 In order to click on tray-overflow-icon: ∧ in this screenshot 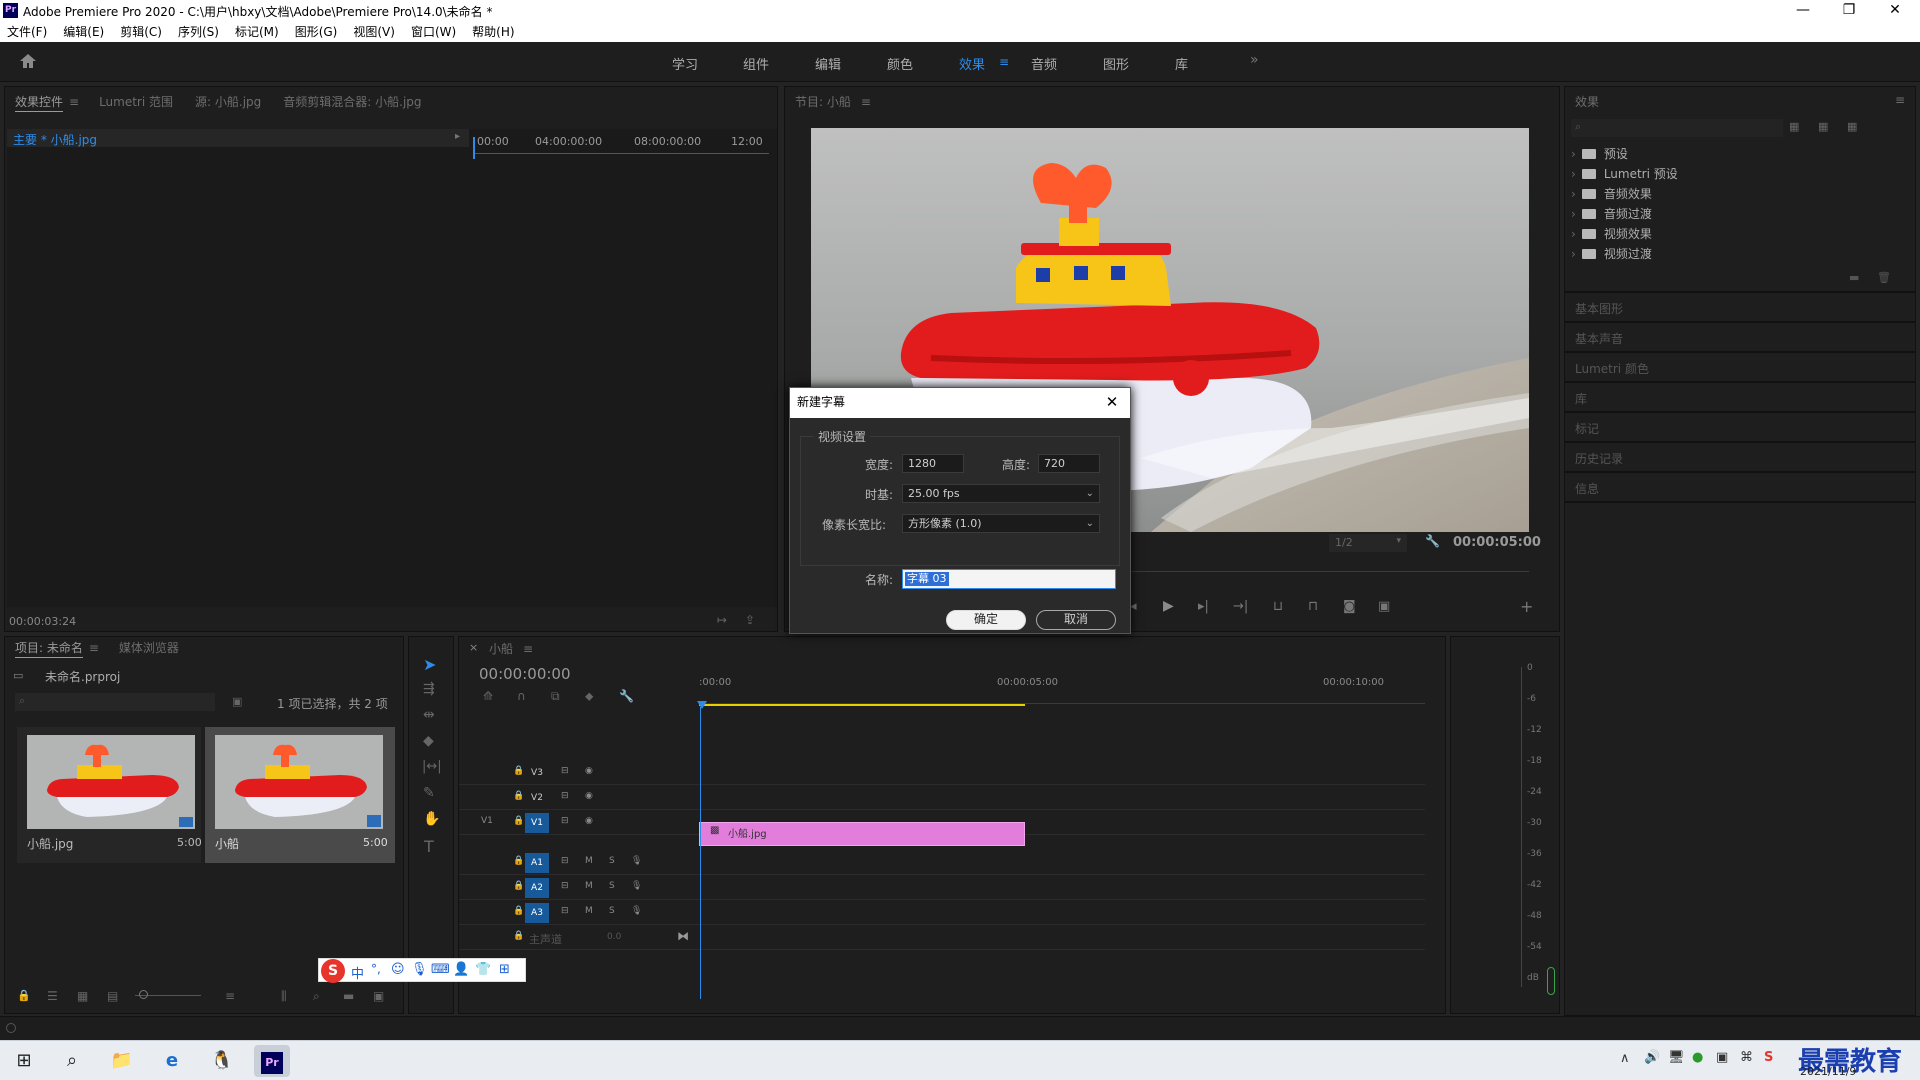, I will do `click(1625, 1058)`.